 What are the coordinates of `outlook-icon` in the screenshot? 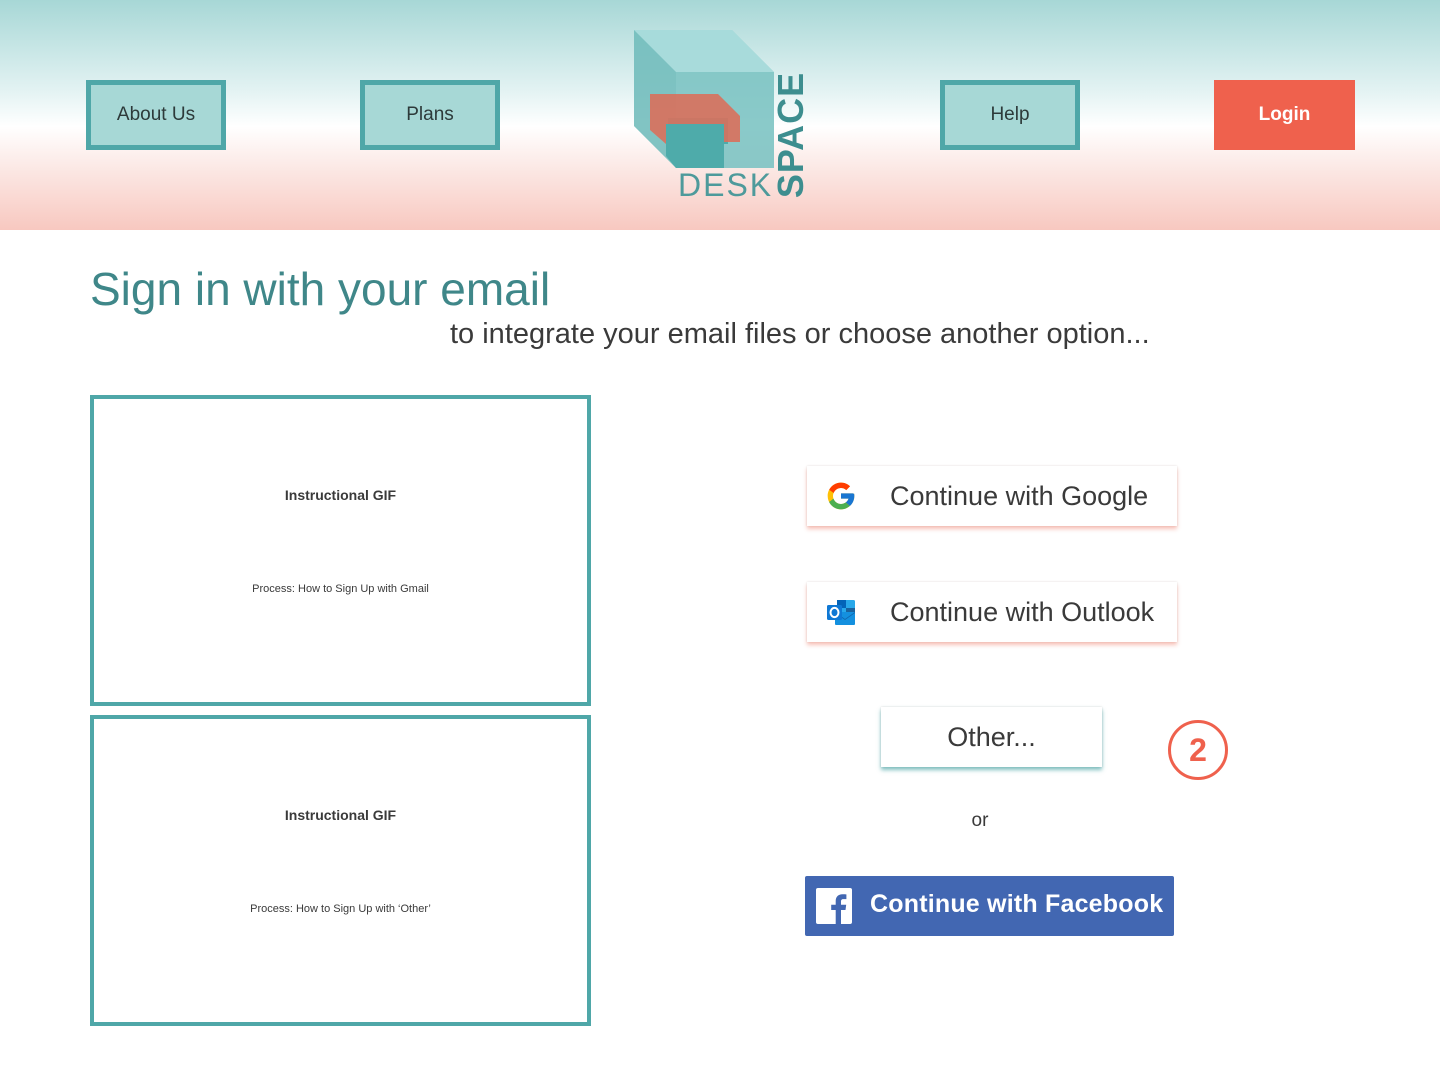 It's located at (841, 612).